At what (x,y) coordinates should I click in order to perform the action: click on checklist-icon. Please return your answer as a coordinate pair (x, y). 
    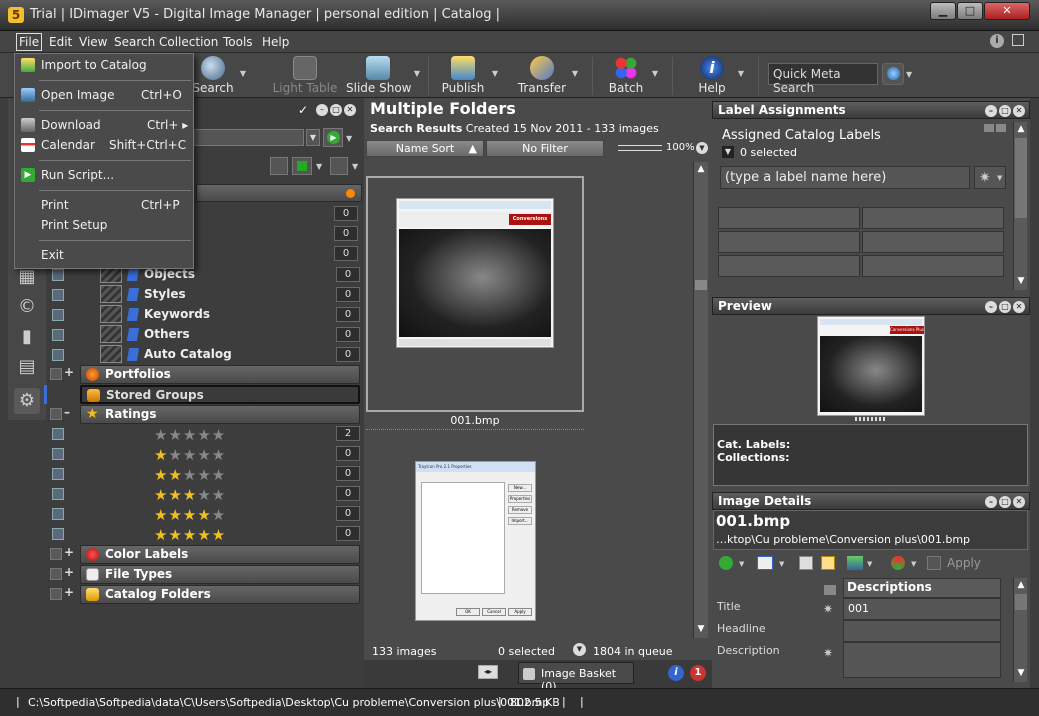
    Looking at the image, I should click on (765, 563).